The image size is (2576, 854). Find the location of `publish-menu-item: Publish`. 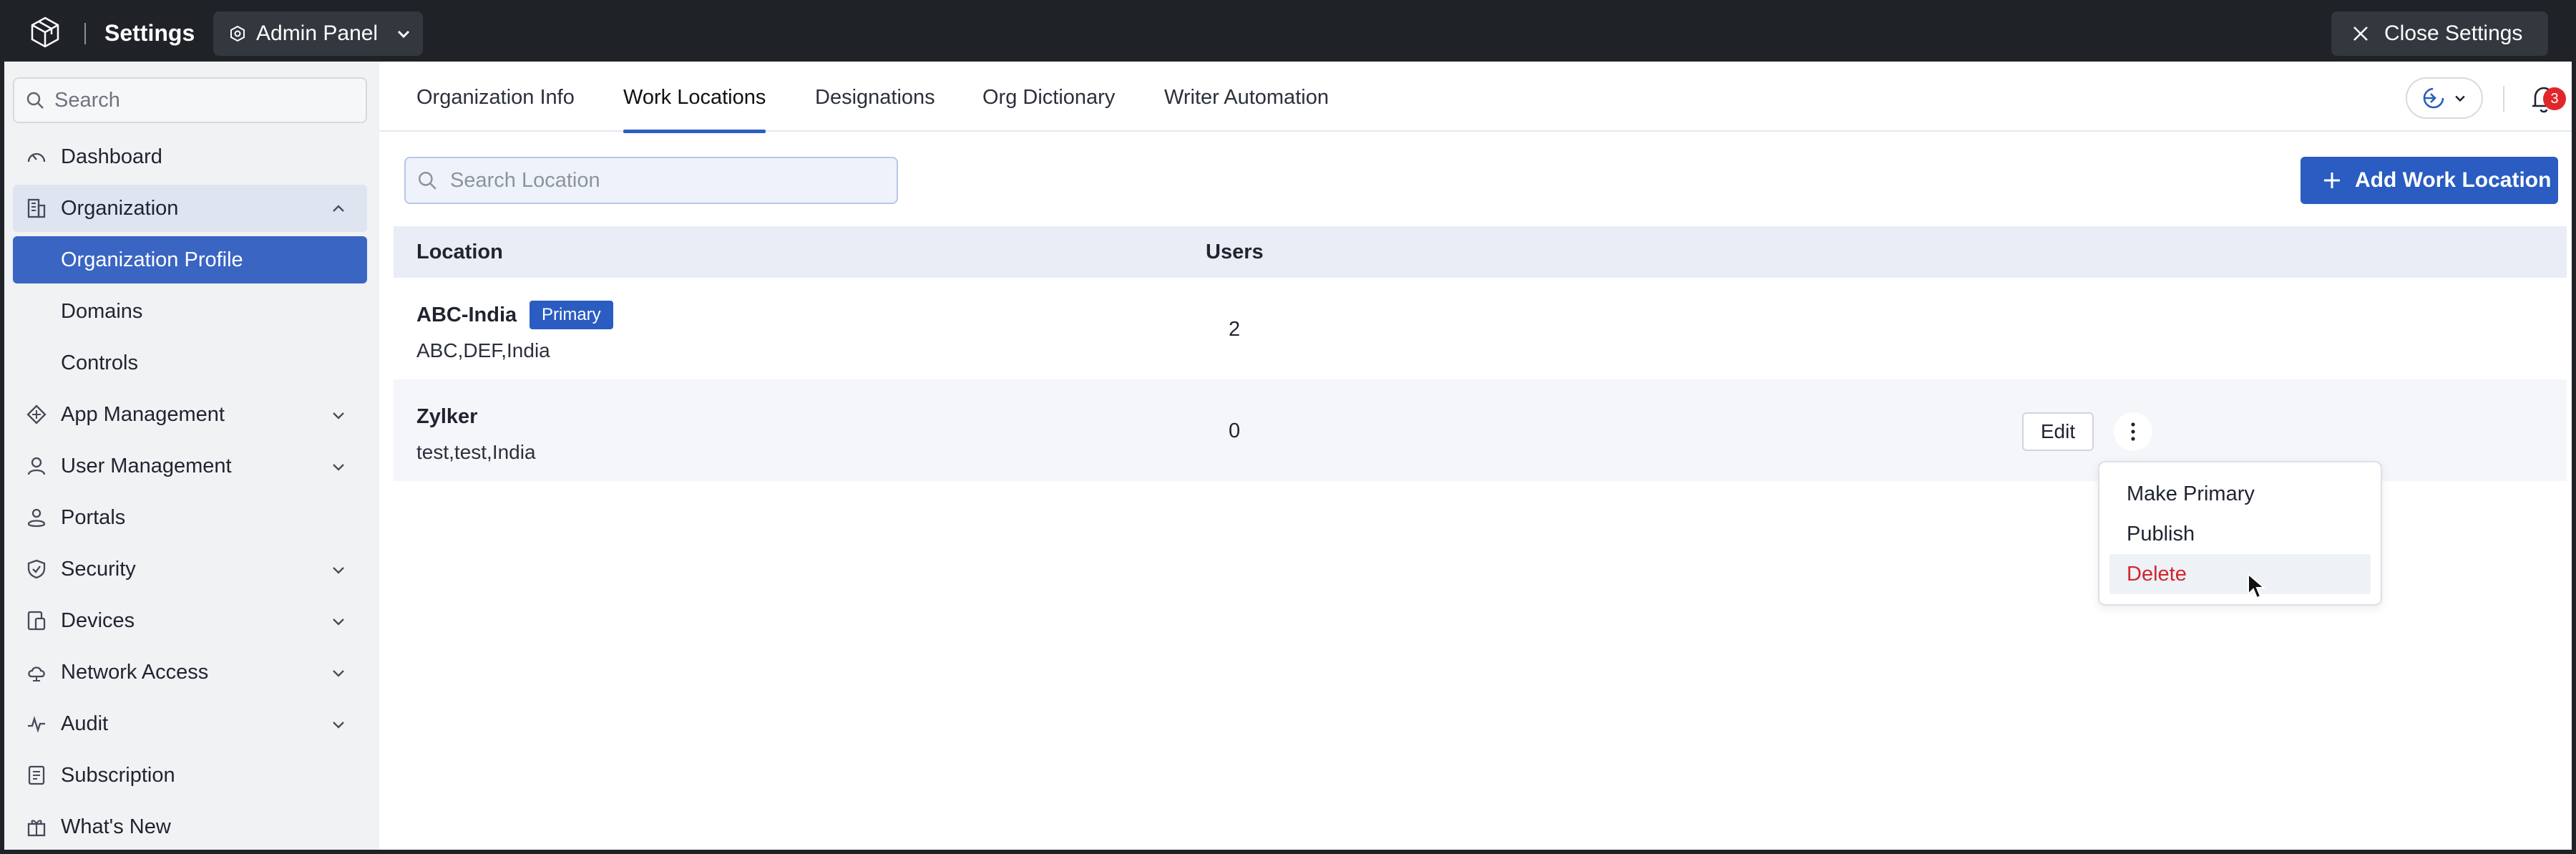

publish-menu-item: Publish is located at coordinates (2240, 534).